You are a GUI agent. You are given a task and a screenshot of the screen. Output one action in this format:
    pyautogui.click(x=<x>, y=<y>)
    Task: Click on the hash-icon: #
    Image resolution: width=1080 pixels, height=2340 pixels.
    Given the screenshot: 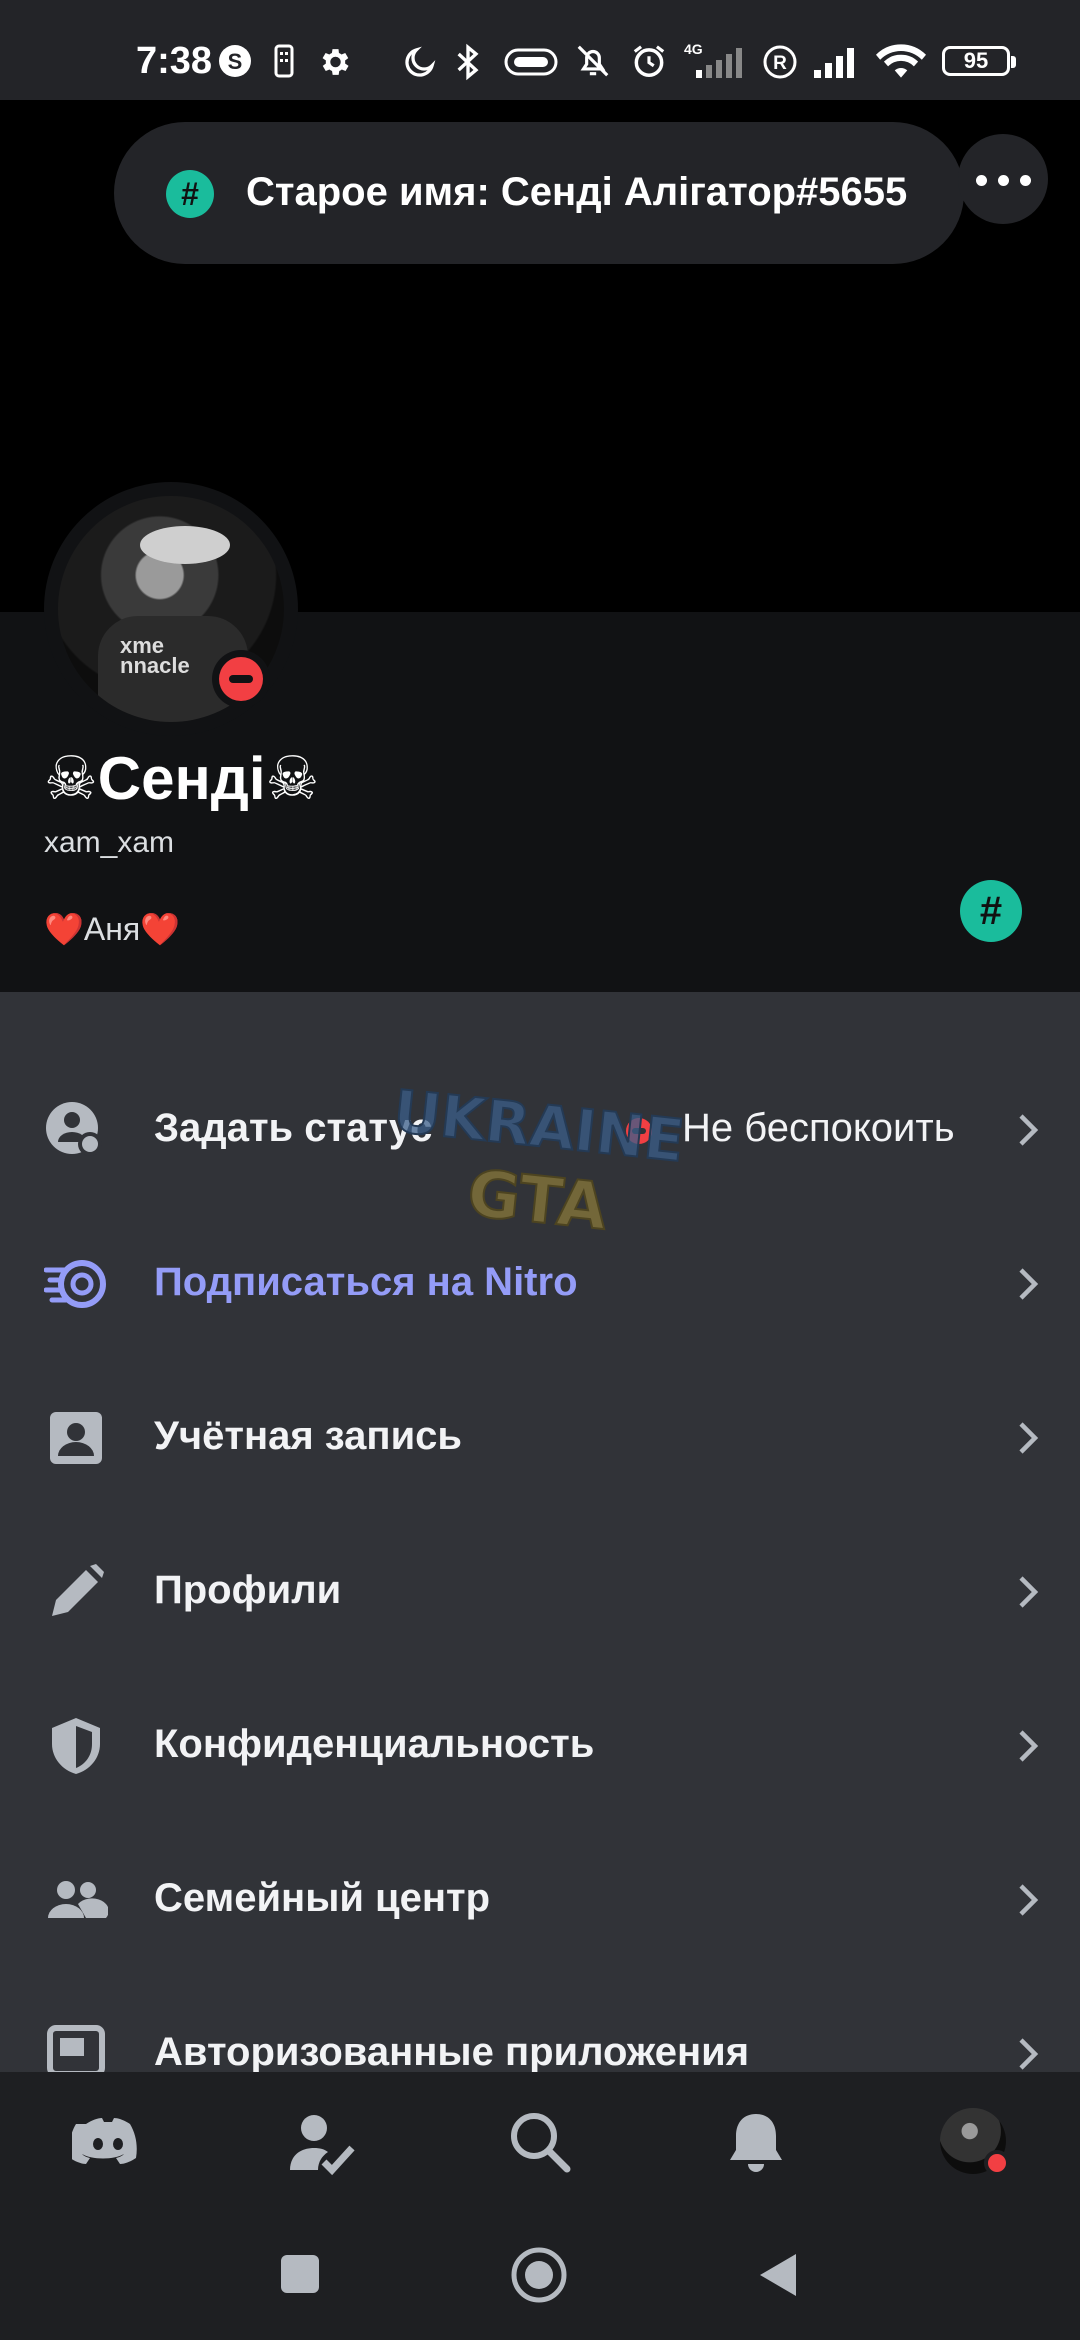 What is the action you would take?
    pyautogui.click(x=190, y=194)
    